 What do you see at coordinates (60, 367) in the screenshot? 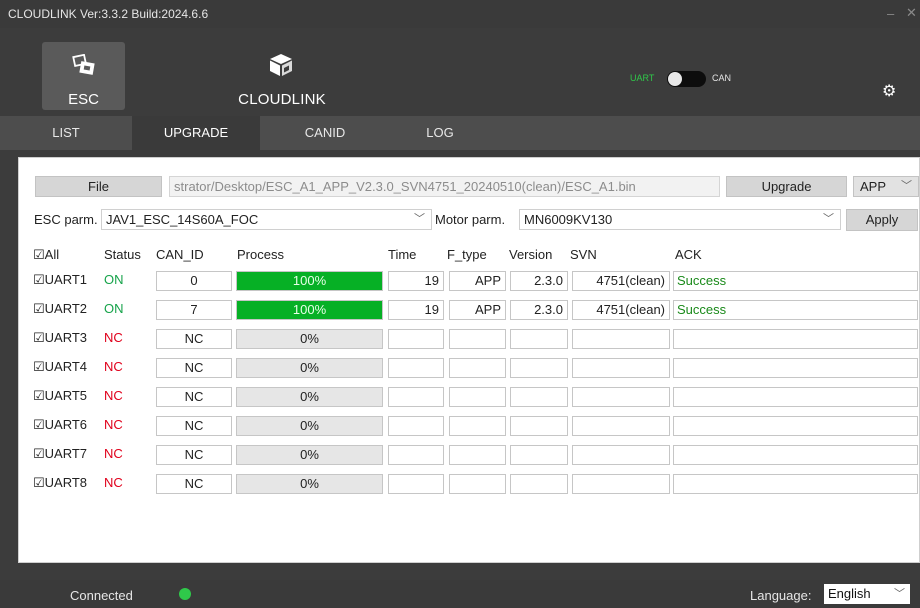
I see `uart-checkbox: ☑UART4` at bounding box center [60, 367].